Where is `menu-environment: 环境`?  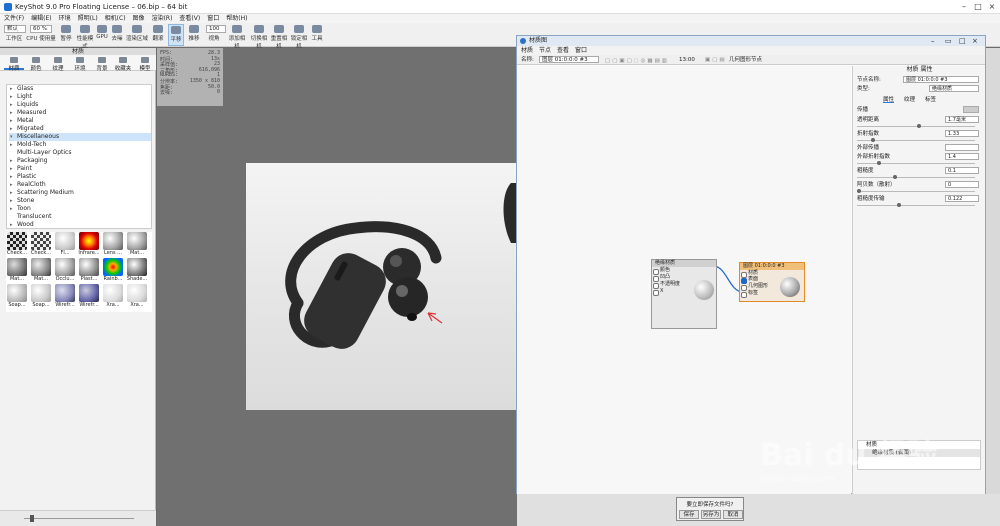
menu-environment: 环境 is located at coordinates (65, 18).